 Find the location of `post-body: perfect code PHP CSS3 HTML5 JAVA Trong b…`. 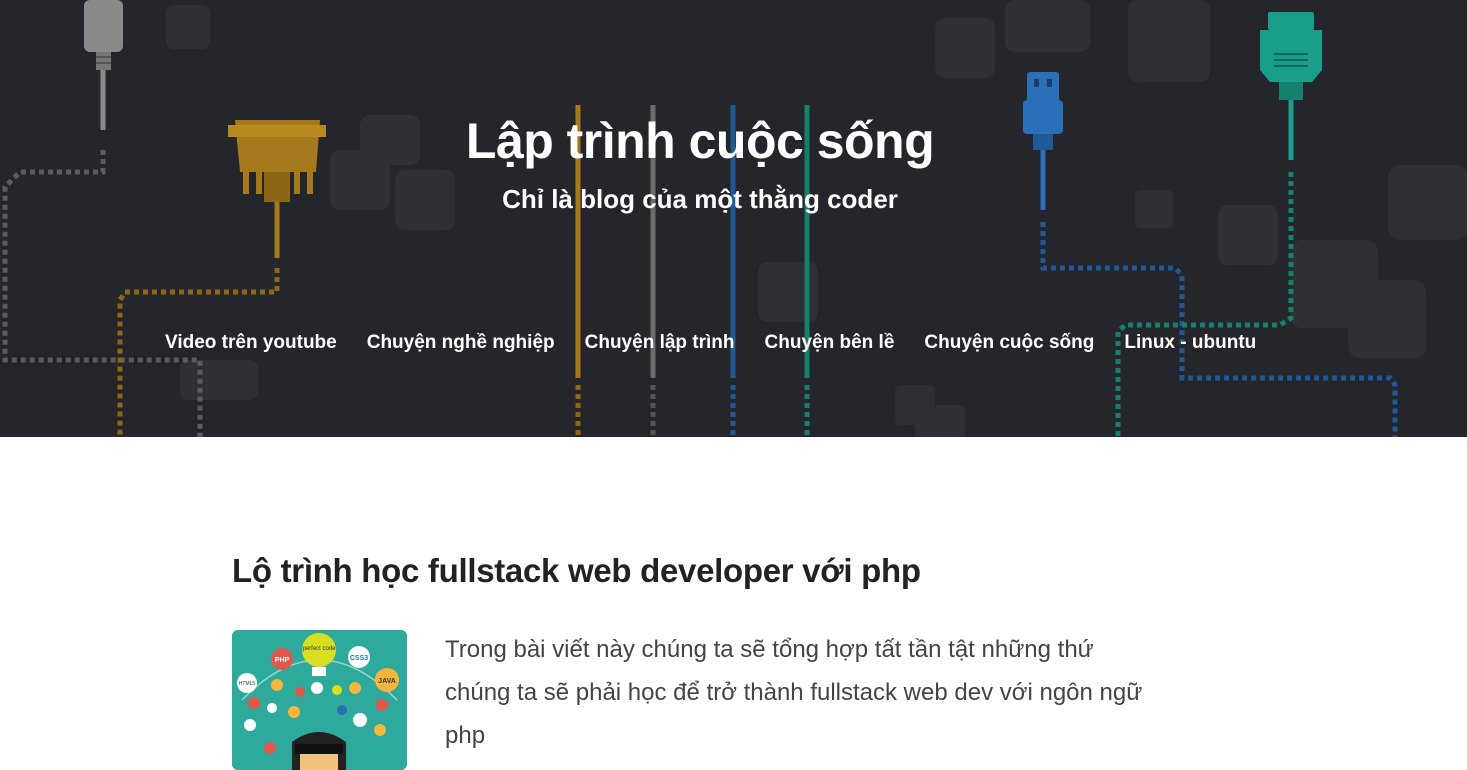

post-body: perfect code PHP CSS3 HTML5 JAVA Trong b… is located at coordinates (702, 700).